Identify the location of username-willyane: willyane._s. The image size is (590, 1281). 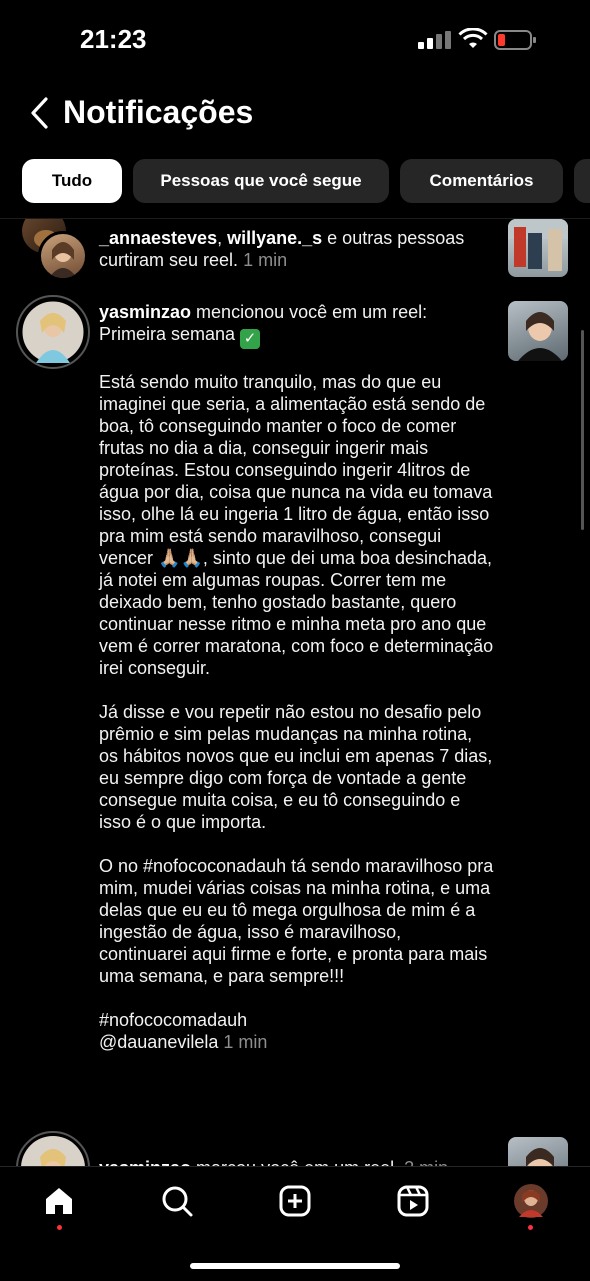
(274, 238).